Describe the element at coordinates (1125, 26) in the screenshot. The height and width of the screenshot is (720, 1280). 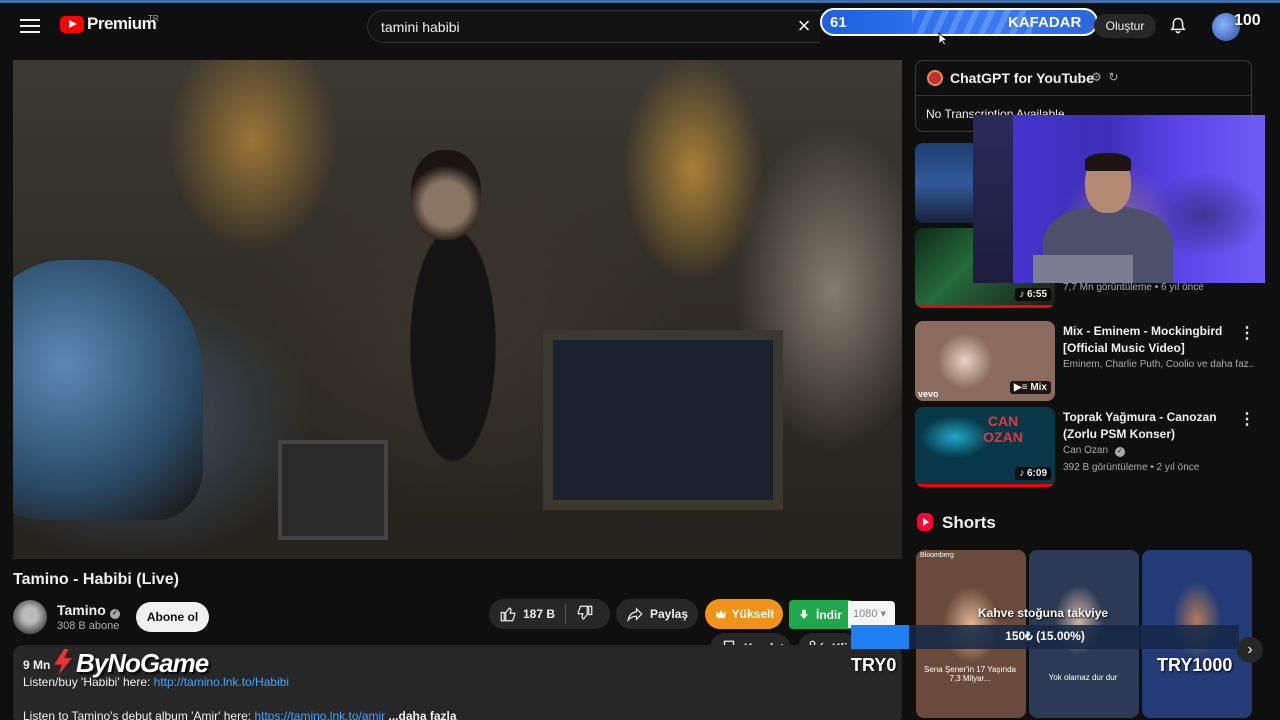
I see `create-button: Oluştur` at that location.